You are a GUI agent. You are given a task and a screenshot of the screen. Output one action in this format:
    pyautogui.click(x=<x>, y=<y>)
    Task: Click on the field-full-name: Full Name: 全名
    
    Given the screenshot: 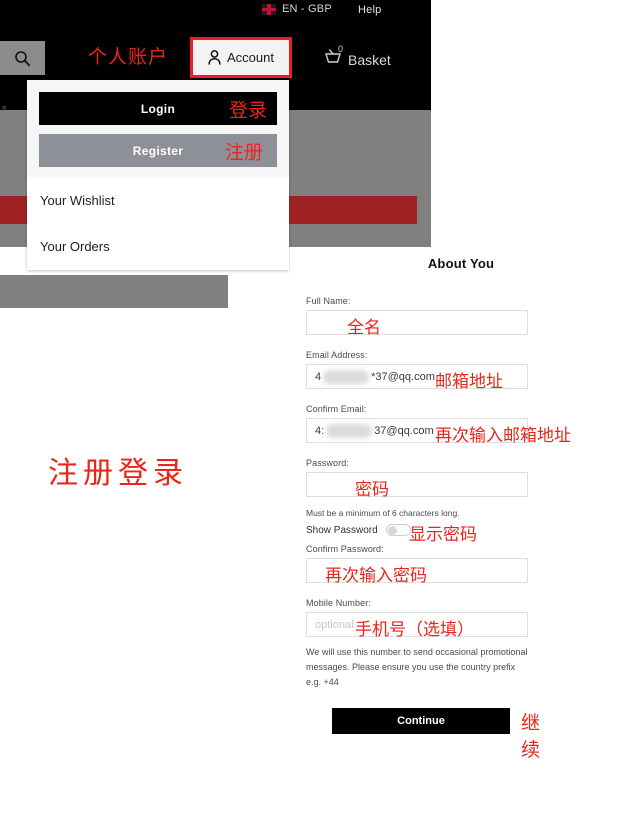 What is the action you would take?
    pyautogui.click(x=417, y=317)
    